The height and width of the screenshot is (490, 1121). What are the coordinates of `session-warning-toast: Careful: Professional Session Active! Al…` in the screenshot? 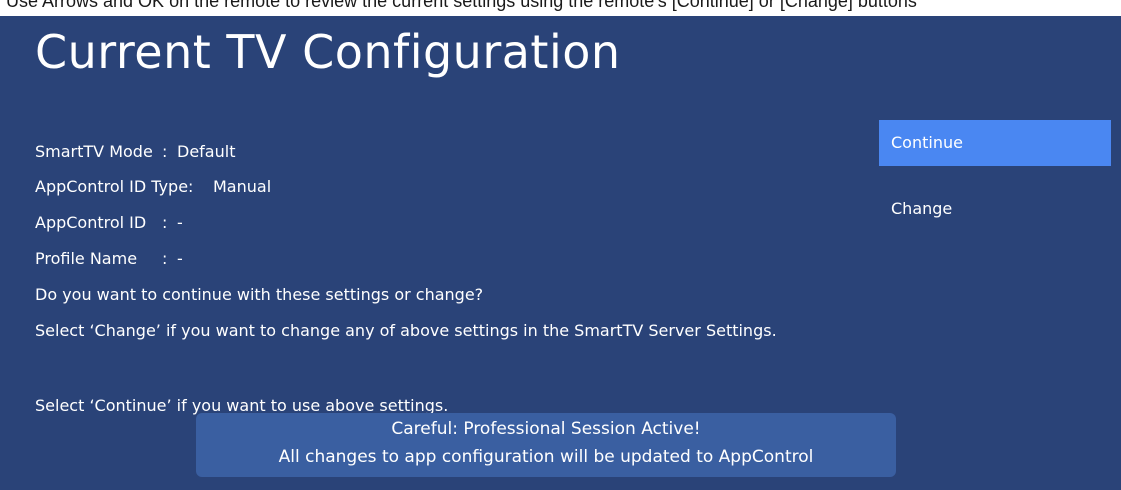 It's located at (546, 445).